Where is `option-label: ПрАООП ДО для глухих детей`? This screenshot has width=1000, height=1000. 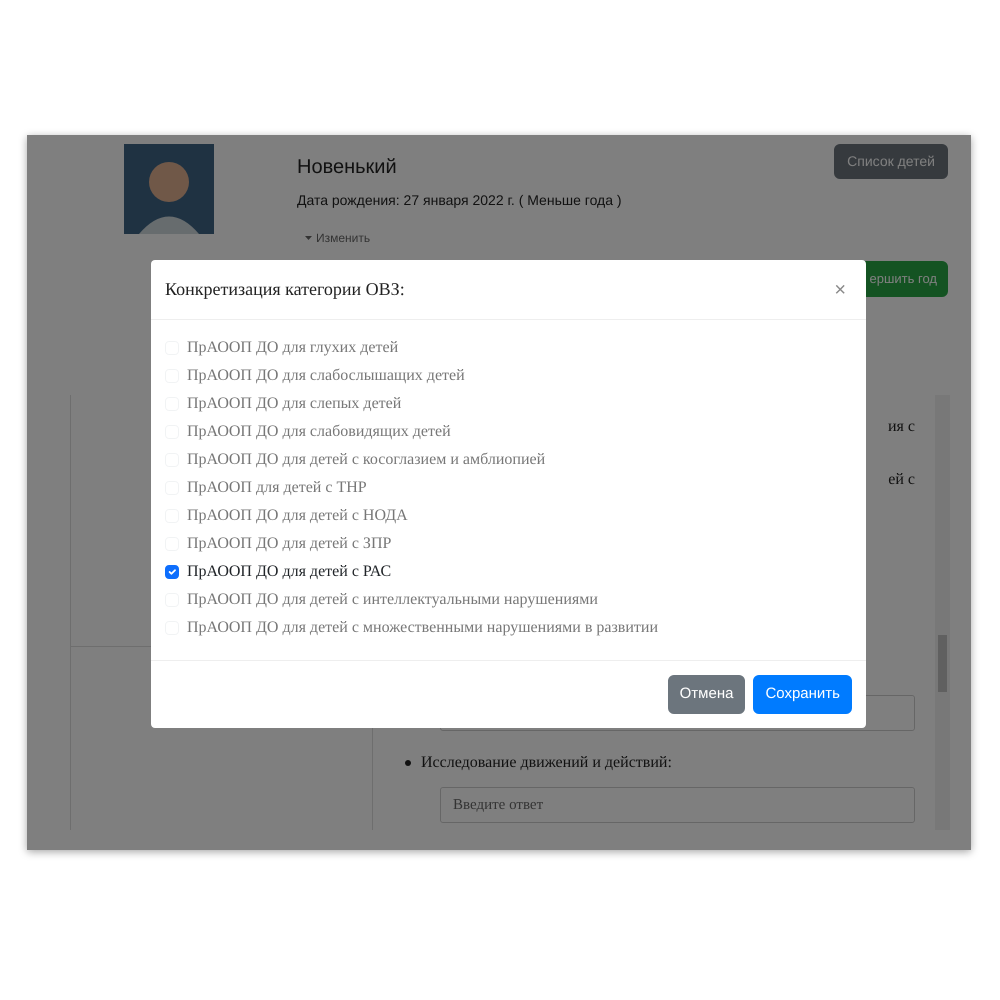 option-label: ПрАООП ДО для глухих детей is located at coordinates (292, 348).